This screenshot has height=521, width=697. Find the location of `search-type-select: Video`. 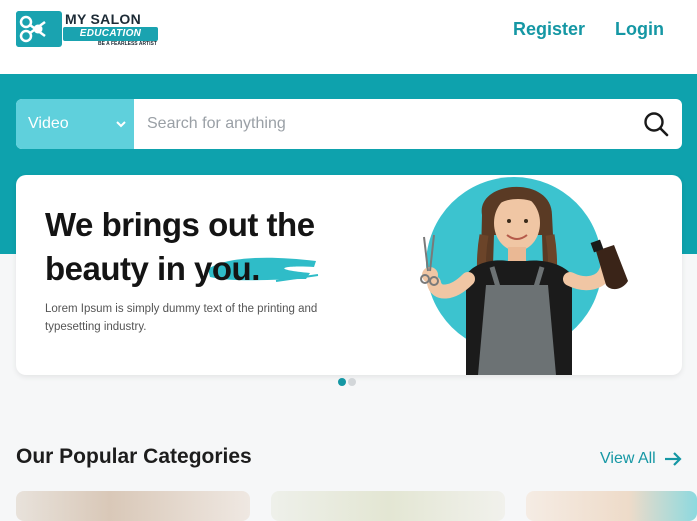

search-type-select: Video is located at coordinates (75, 124).